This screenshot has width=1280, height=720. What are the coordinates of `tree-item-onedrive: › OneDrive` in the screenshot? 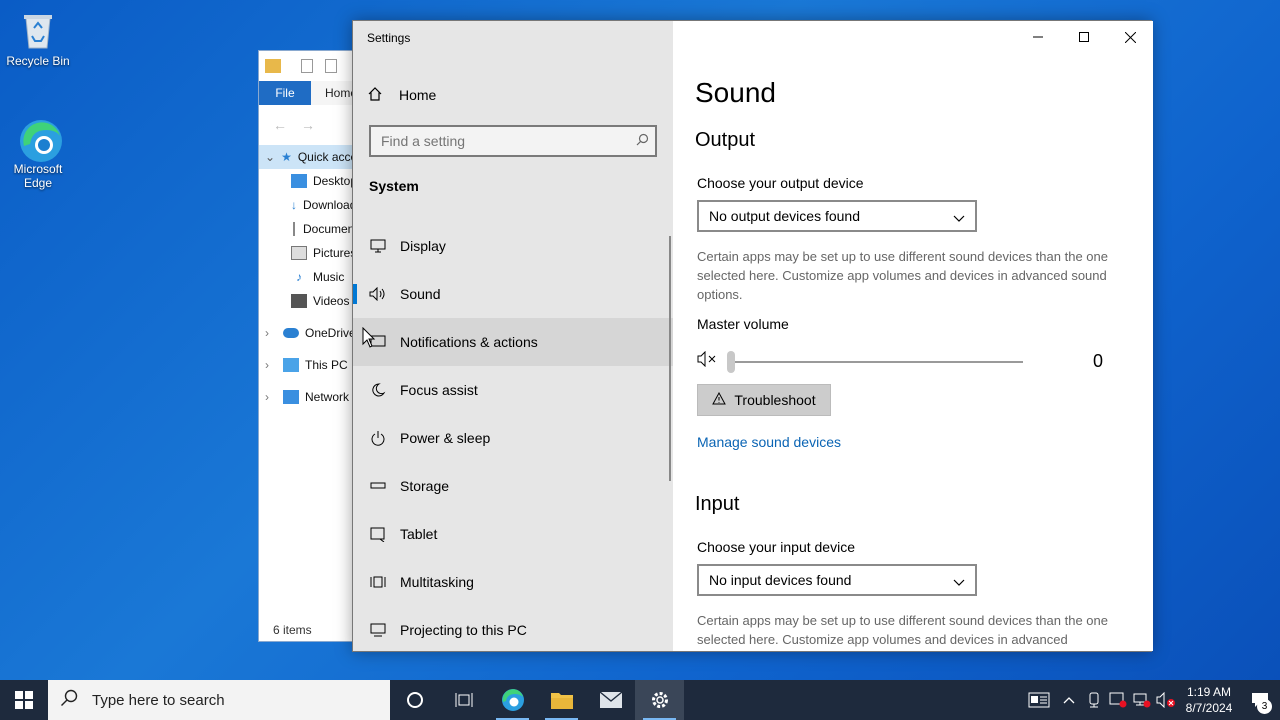 It's located at (308, 333).